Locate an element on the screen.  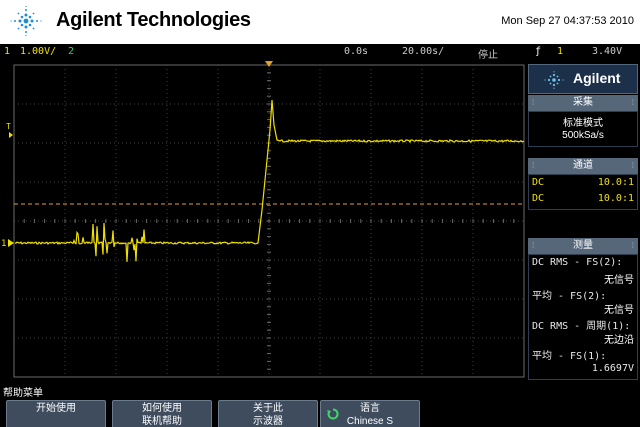
channels-section-header: ⁞ 通道 ⁞ is located at coordinates (583, 166).